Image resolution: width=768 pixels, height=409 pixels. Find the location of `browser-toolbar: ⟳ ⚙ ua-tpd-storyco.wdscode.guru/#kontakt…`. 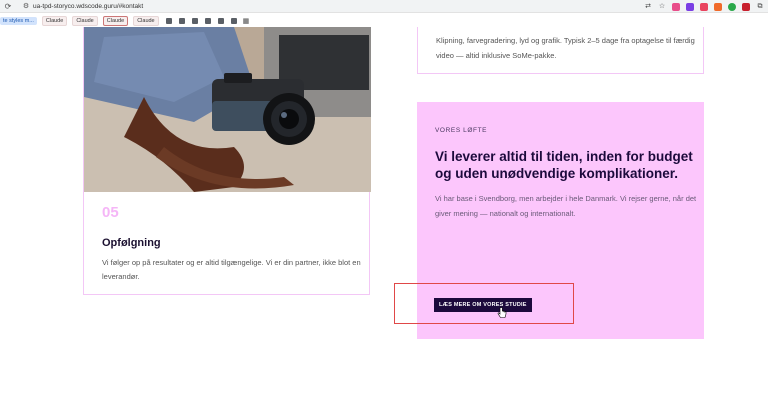

browser-toolbar: ⟳ ⚙ ua-tpd-storyco.wdscode.guru/#kontakt… is located at coordinates (384, 6).